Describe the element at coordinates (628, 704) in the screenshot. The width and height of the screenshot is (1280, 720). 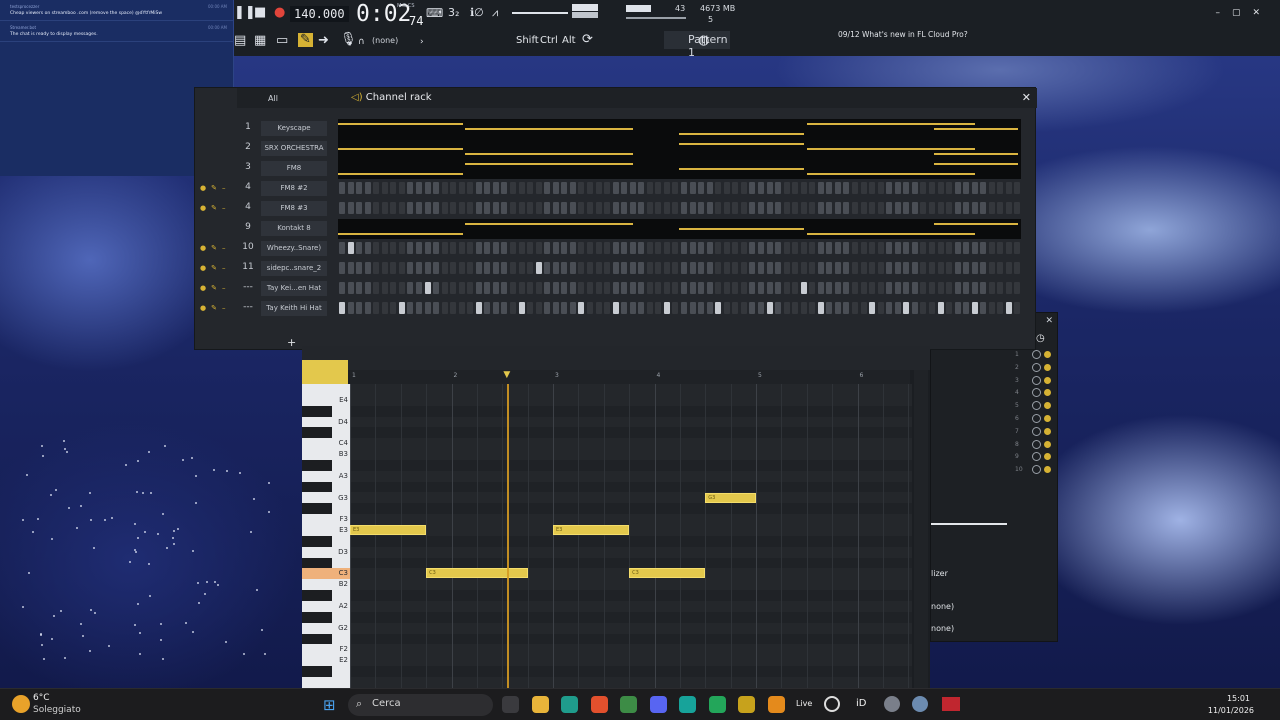
I see `chrome-icon` at that location.